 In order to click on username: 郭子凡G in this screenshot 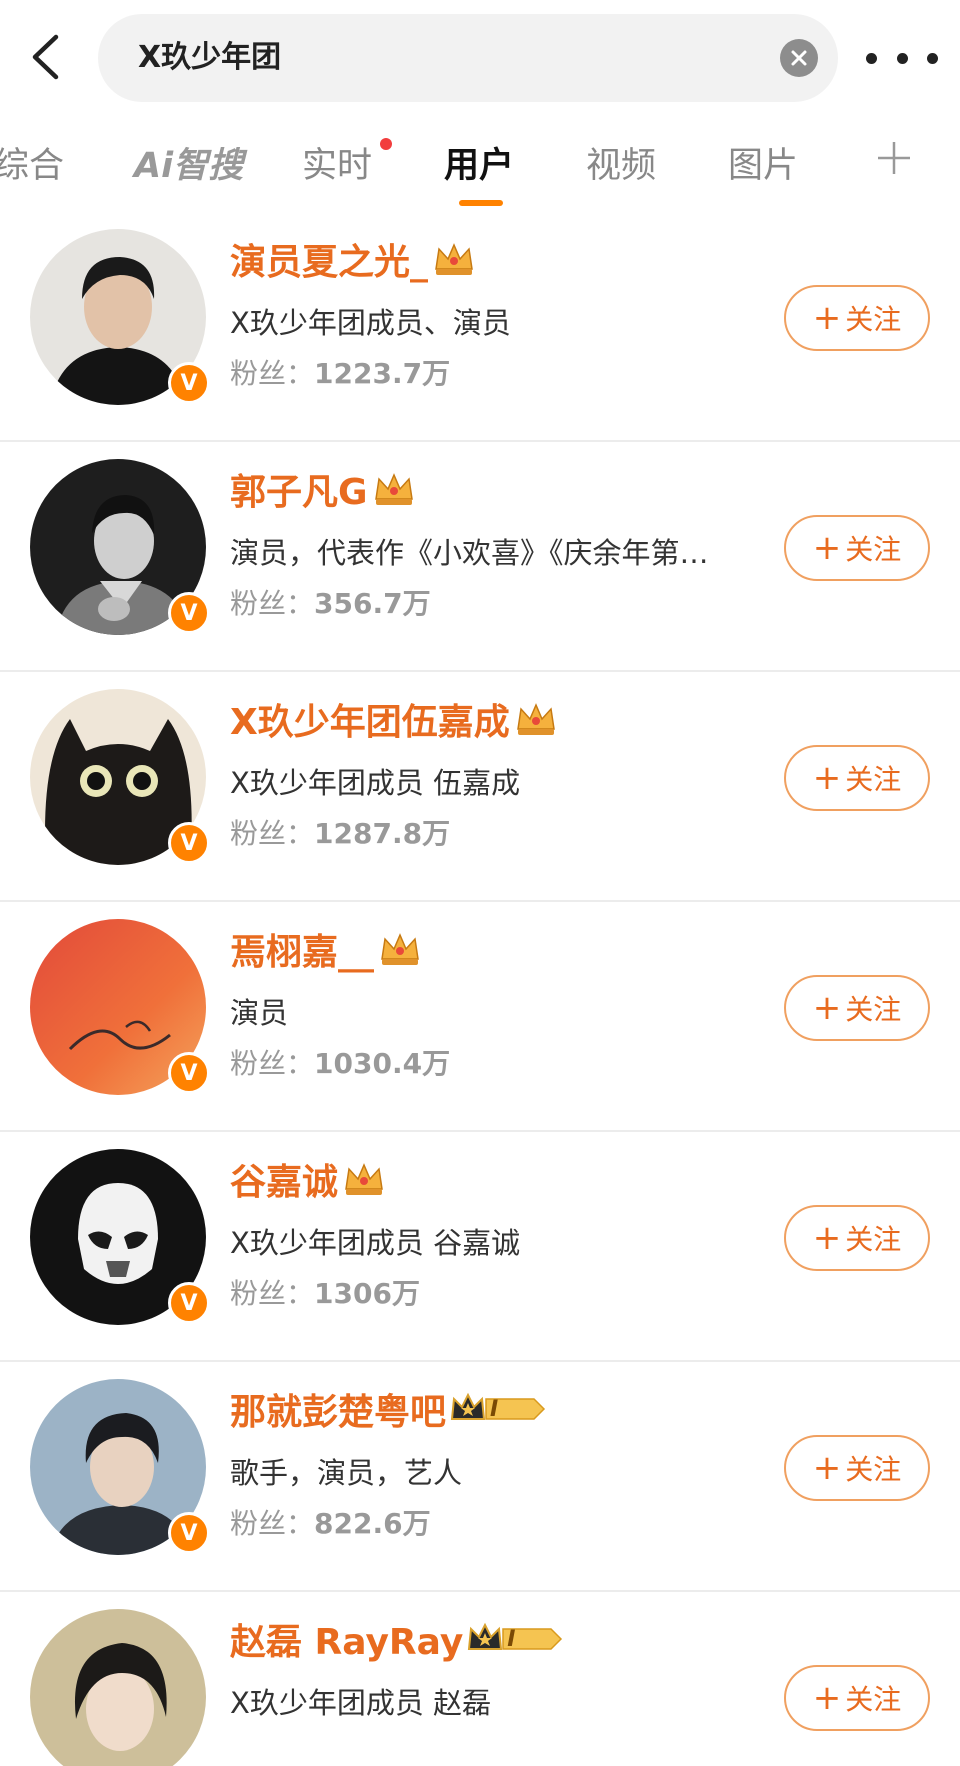, I will do `click(299, 489)`.